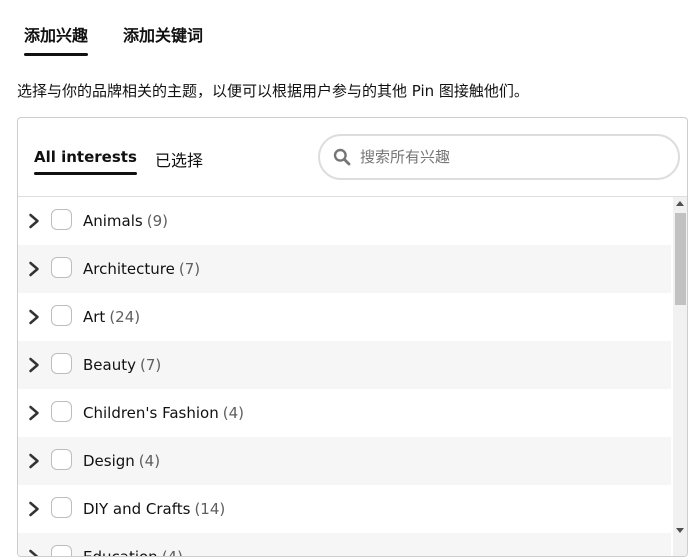  I want to click on list-item: DIY and Crafts (14), so click(344, 509).